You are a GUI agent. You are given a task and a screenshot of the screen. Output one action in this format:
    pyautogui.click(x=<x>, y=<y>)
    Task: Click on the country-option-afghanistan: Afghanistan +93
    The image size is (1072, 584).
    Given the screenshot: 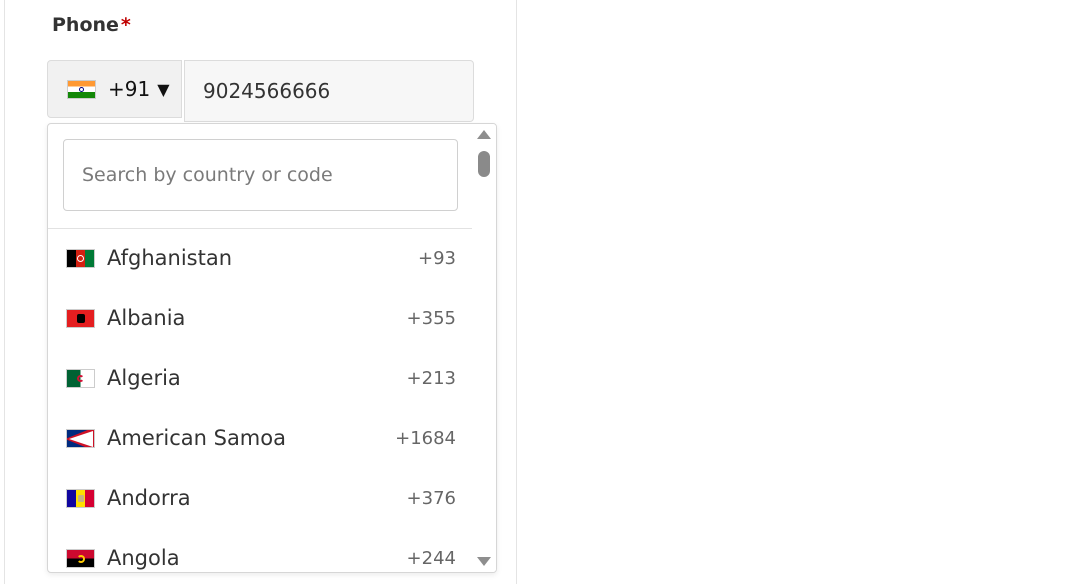 What is the action you would take?
    pyautogui.click(x=260, y=258)
    